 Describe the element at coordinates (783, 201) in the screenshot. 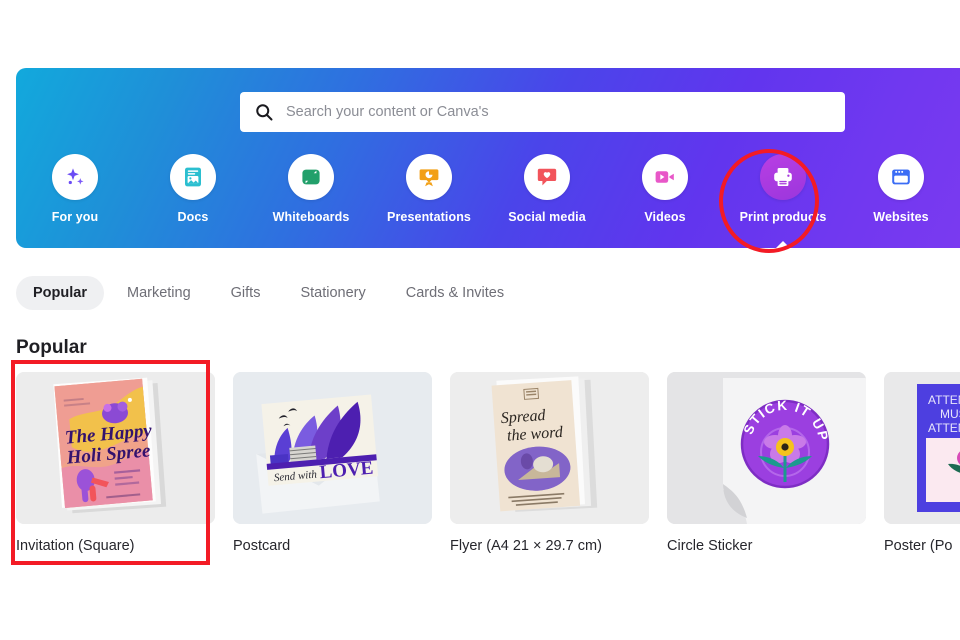

I see `nav-item-print-products: Print products` at that location.